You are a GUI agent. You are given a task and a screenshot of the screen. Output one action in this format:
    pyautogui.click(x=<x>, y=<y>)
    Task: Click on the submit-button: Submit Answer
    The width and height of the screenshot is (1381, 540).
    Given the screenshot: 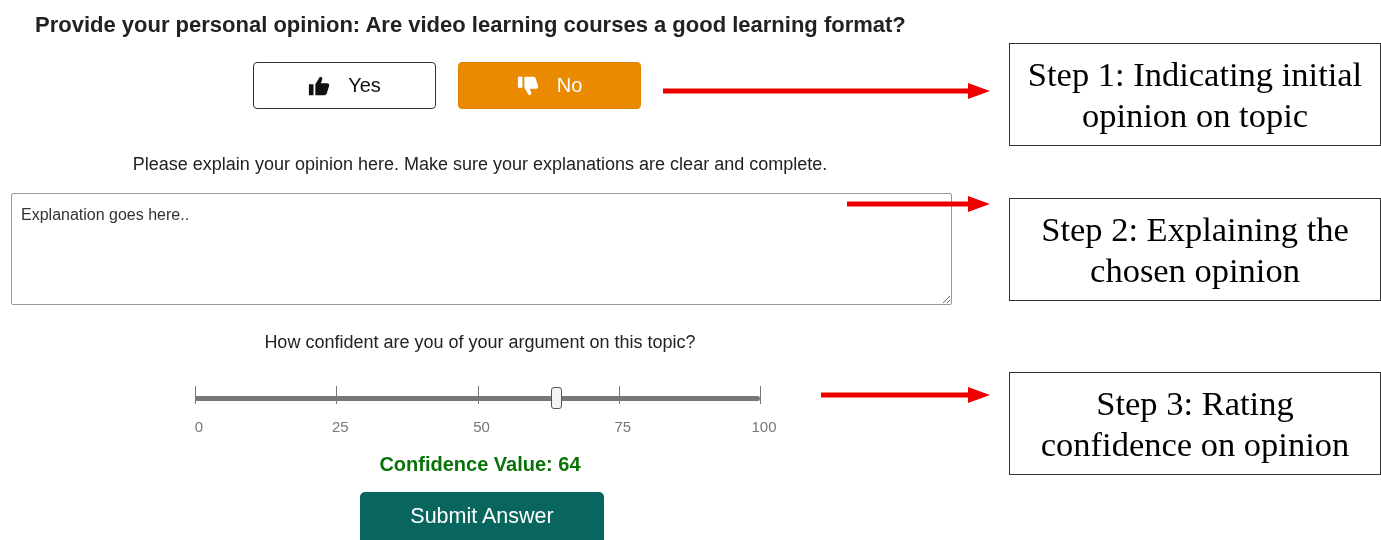 What is the action you would take?
    pyautogui.click(x=482, y=516)
    